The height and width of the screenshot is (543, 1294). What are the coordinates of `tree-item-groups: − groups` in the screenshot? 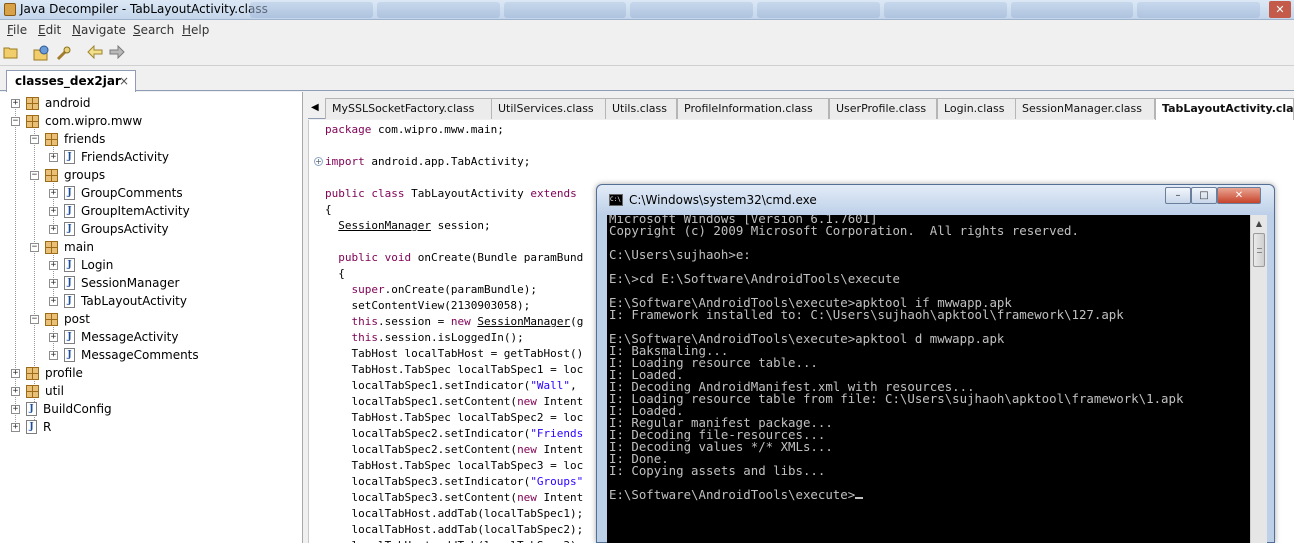 It's located at (67, 175).